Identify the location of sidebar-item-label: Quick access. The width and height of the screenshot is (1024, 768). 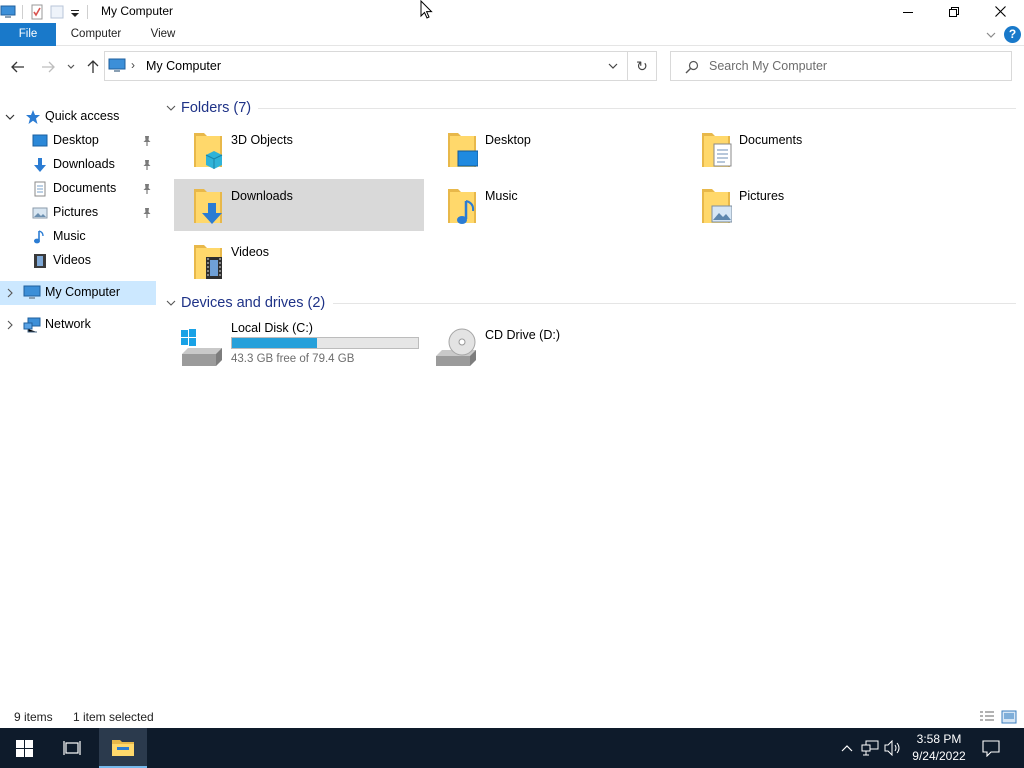
(82, 116).